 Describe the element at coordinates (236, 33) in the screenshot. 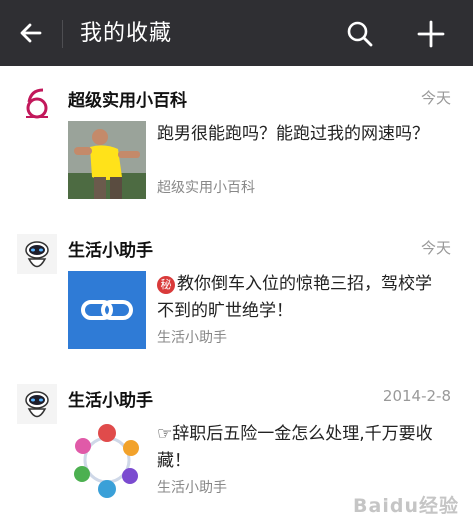

I see `top-bar: 我的收藏` at that location.